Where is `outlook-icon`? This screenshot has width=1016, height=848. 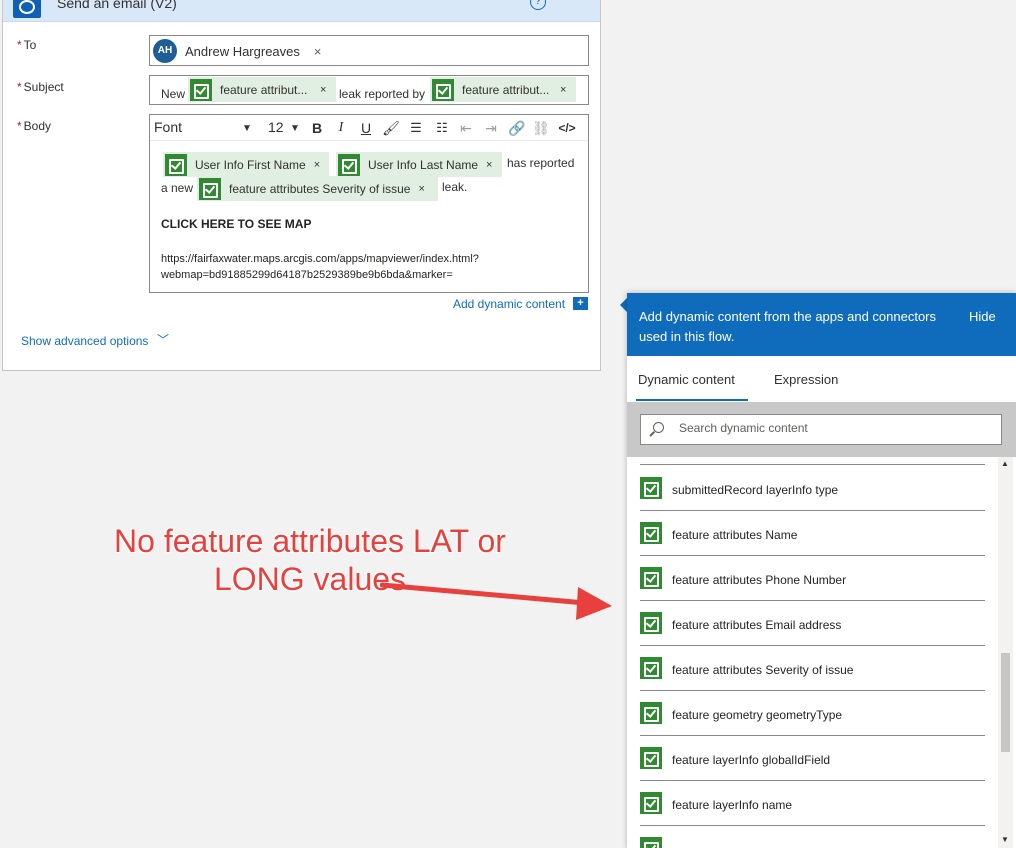
outlook-icon is located at coordinates (27, 9).